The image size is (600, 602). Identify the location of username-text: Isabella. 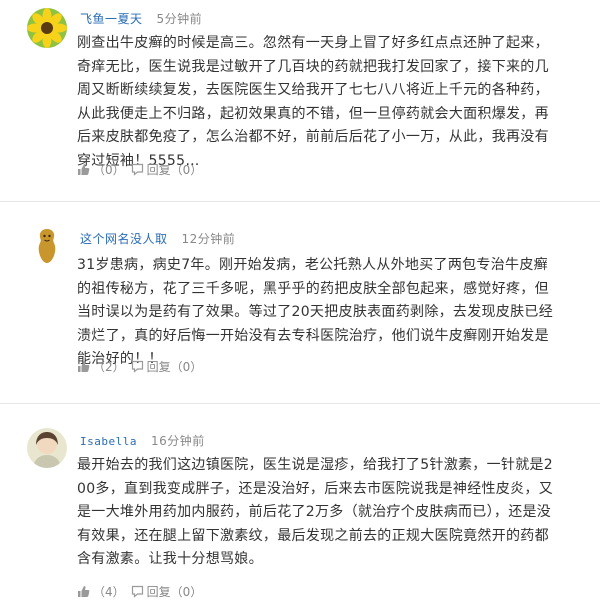
(108, 441).